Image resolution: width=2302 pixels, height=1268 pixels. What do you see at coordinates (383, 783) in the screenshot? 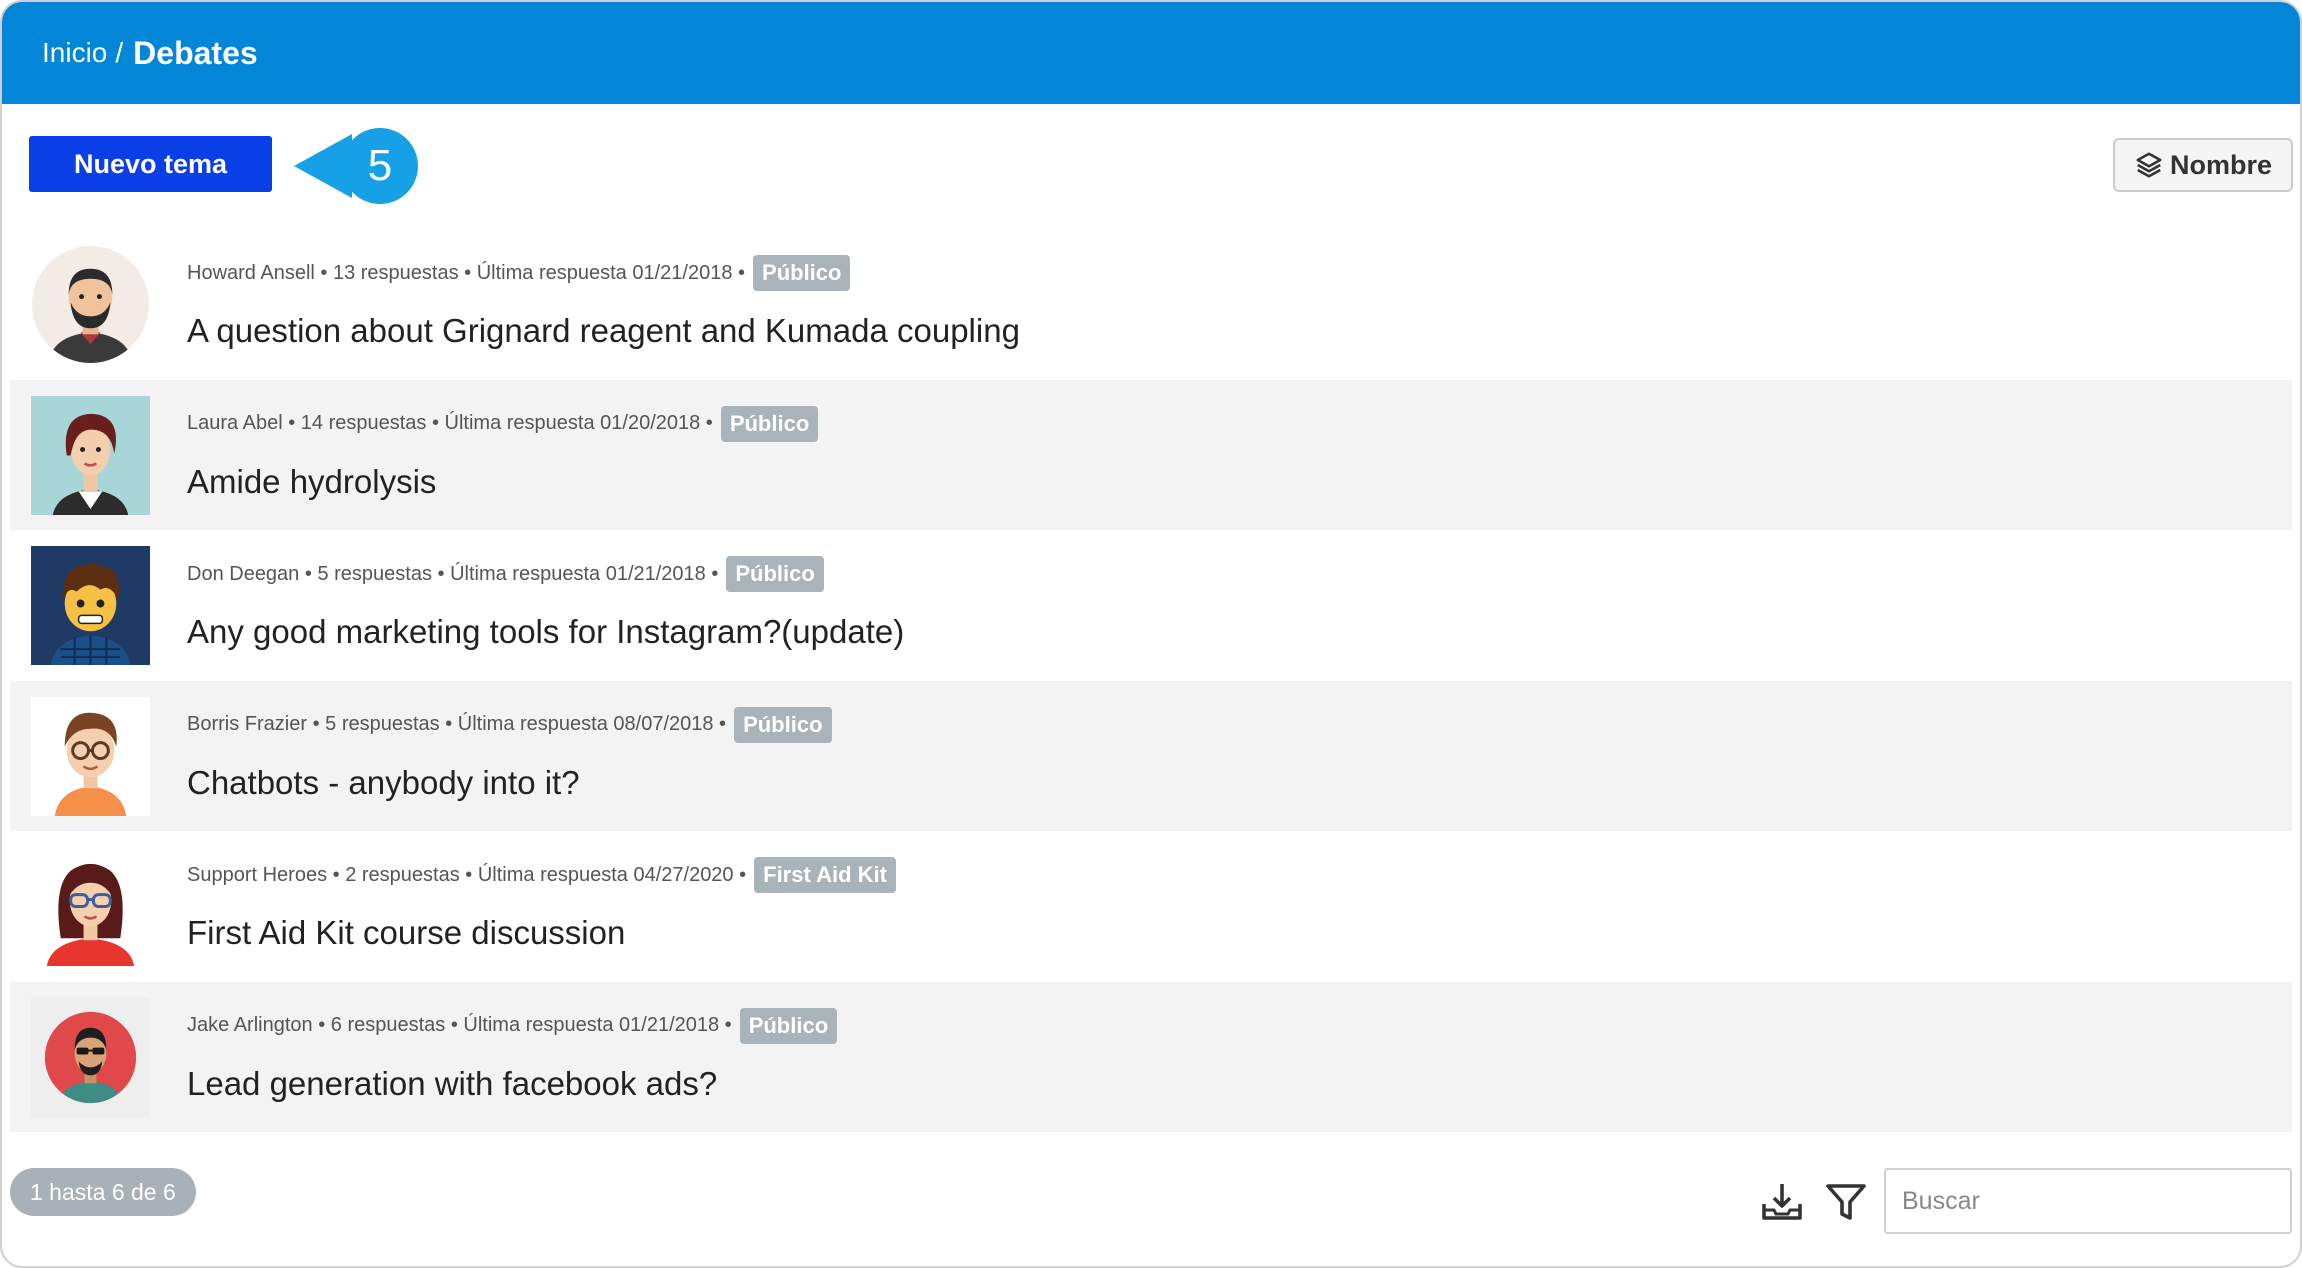
I see `topic-title: Chatbots - anybody into it?` at bounding box center [383, 783].